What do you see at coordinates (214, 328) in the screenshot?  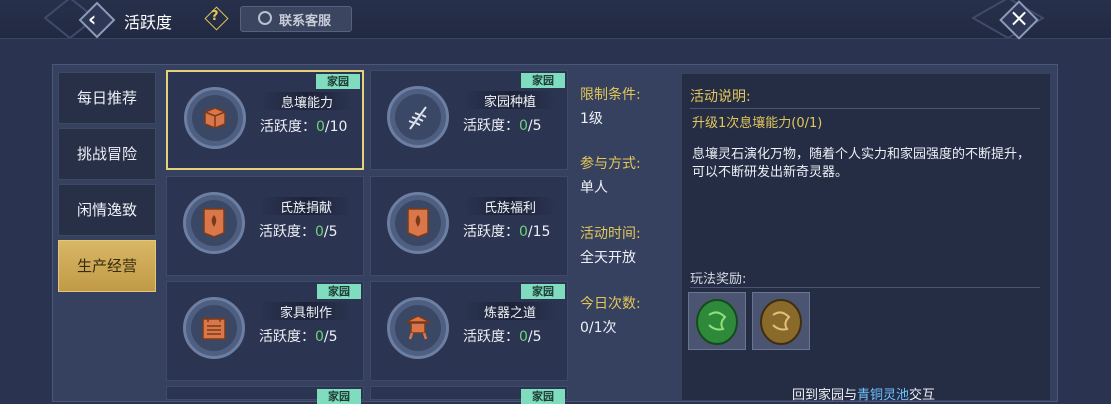 I see `calendar-icon` at bounding box center [214, 328].